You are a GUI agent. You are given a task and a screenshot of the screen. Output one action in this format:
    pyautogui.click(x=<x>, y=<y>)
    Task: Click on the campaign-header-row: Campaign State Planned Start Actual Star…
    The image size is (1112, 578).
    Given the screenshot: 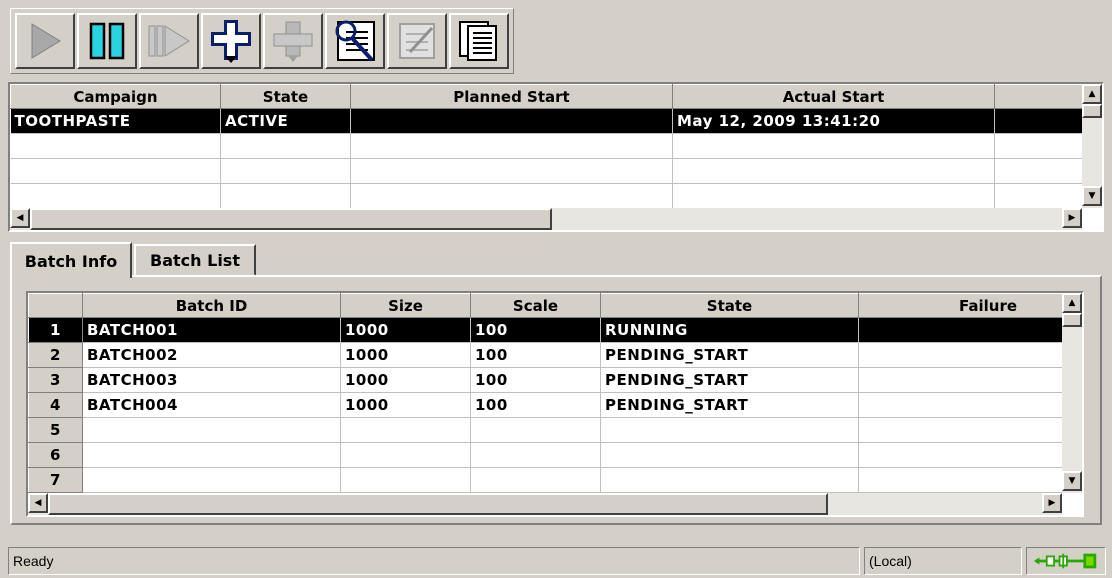 What is the action you would take?
    pyautogui.click(x=546, y=96)
    